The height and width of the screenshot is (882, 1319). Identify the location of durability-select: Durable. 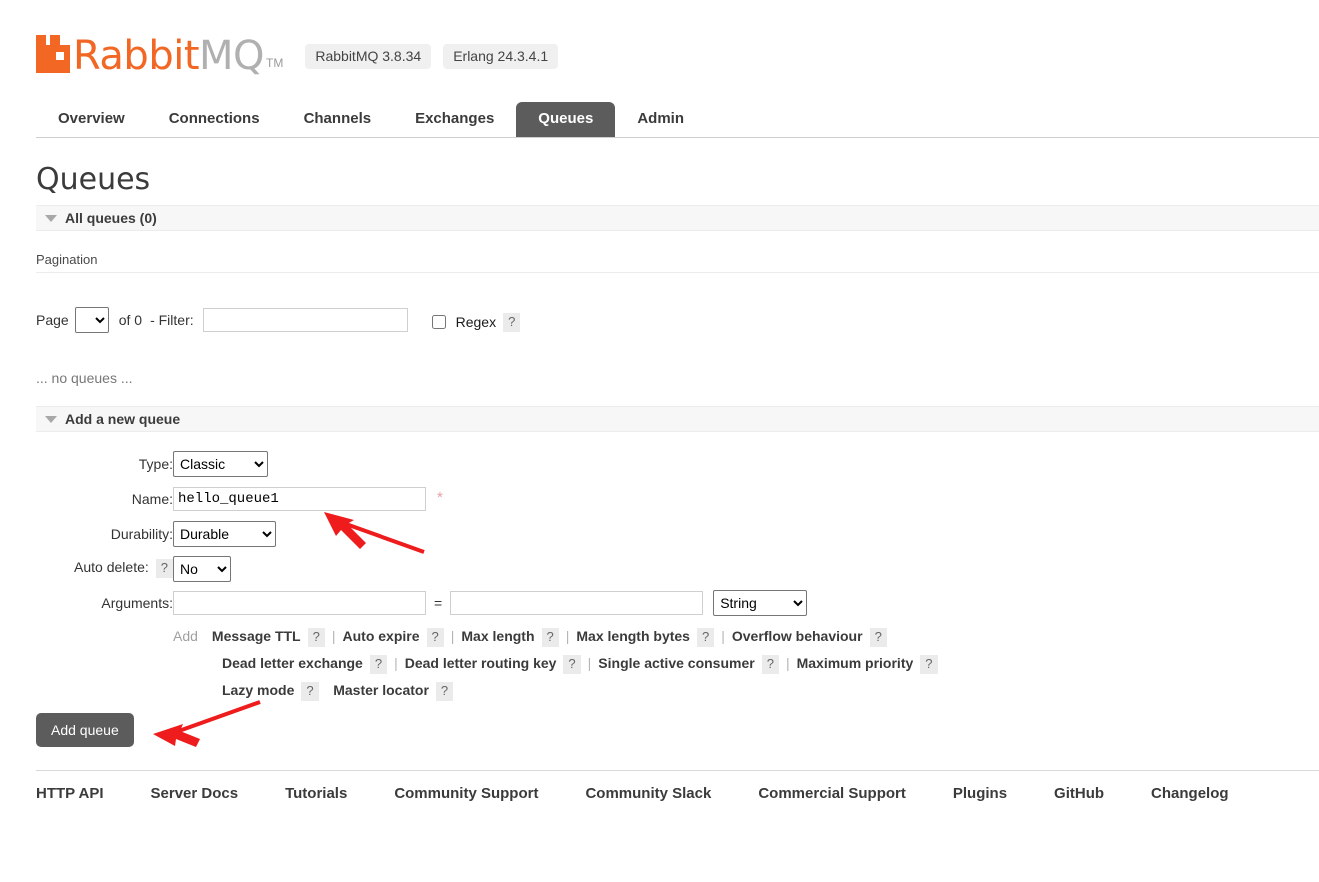
(224, 533).